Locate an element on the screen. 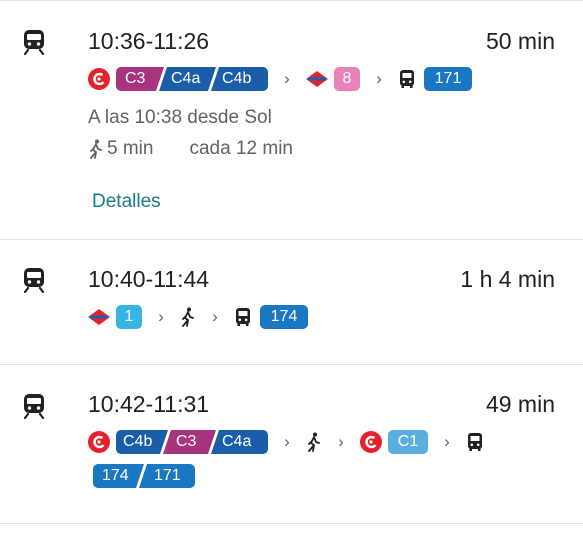 The height and width of the screenshot is (541, 583). metro-line-1-chip: 1 is located at coordinates (129, 317).